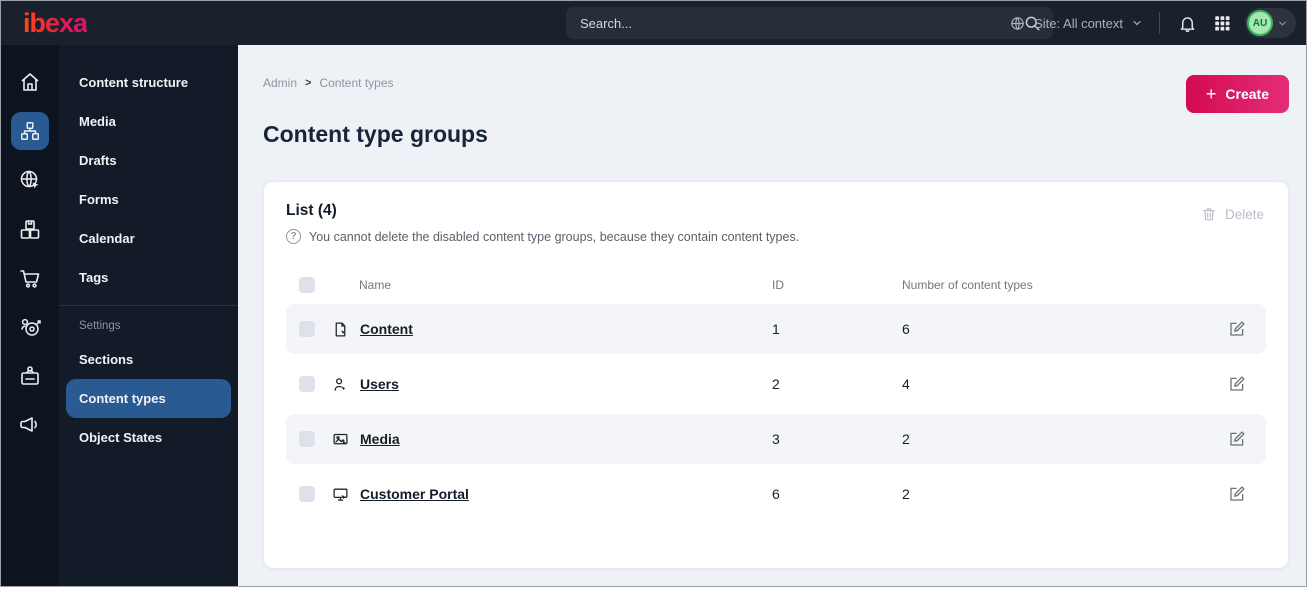  What do you see at coordinates (134, 82) in the screenshot?
I see `sidebar-item-label: Content structure` at bounding box center [134, 82].